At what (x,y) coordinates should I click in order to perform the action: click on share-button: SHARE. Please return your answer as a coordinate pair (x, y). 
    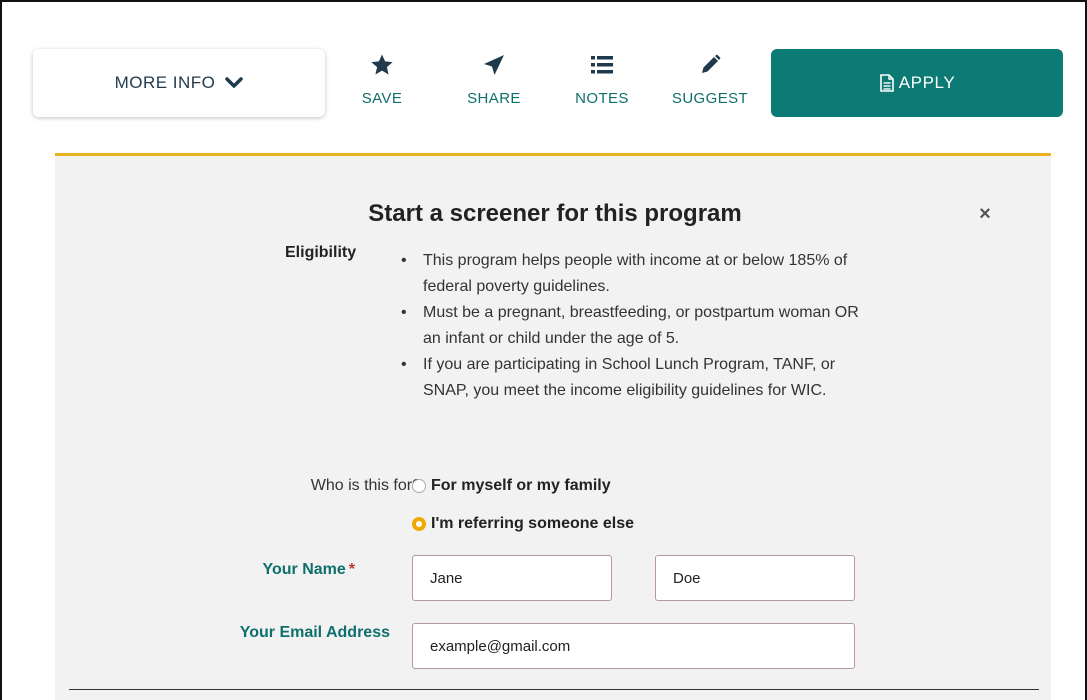
    Looking at the image, I should click on (494, 79).